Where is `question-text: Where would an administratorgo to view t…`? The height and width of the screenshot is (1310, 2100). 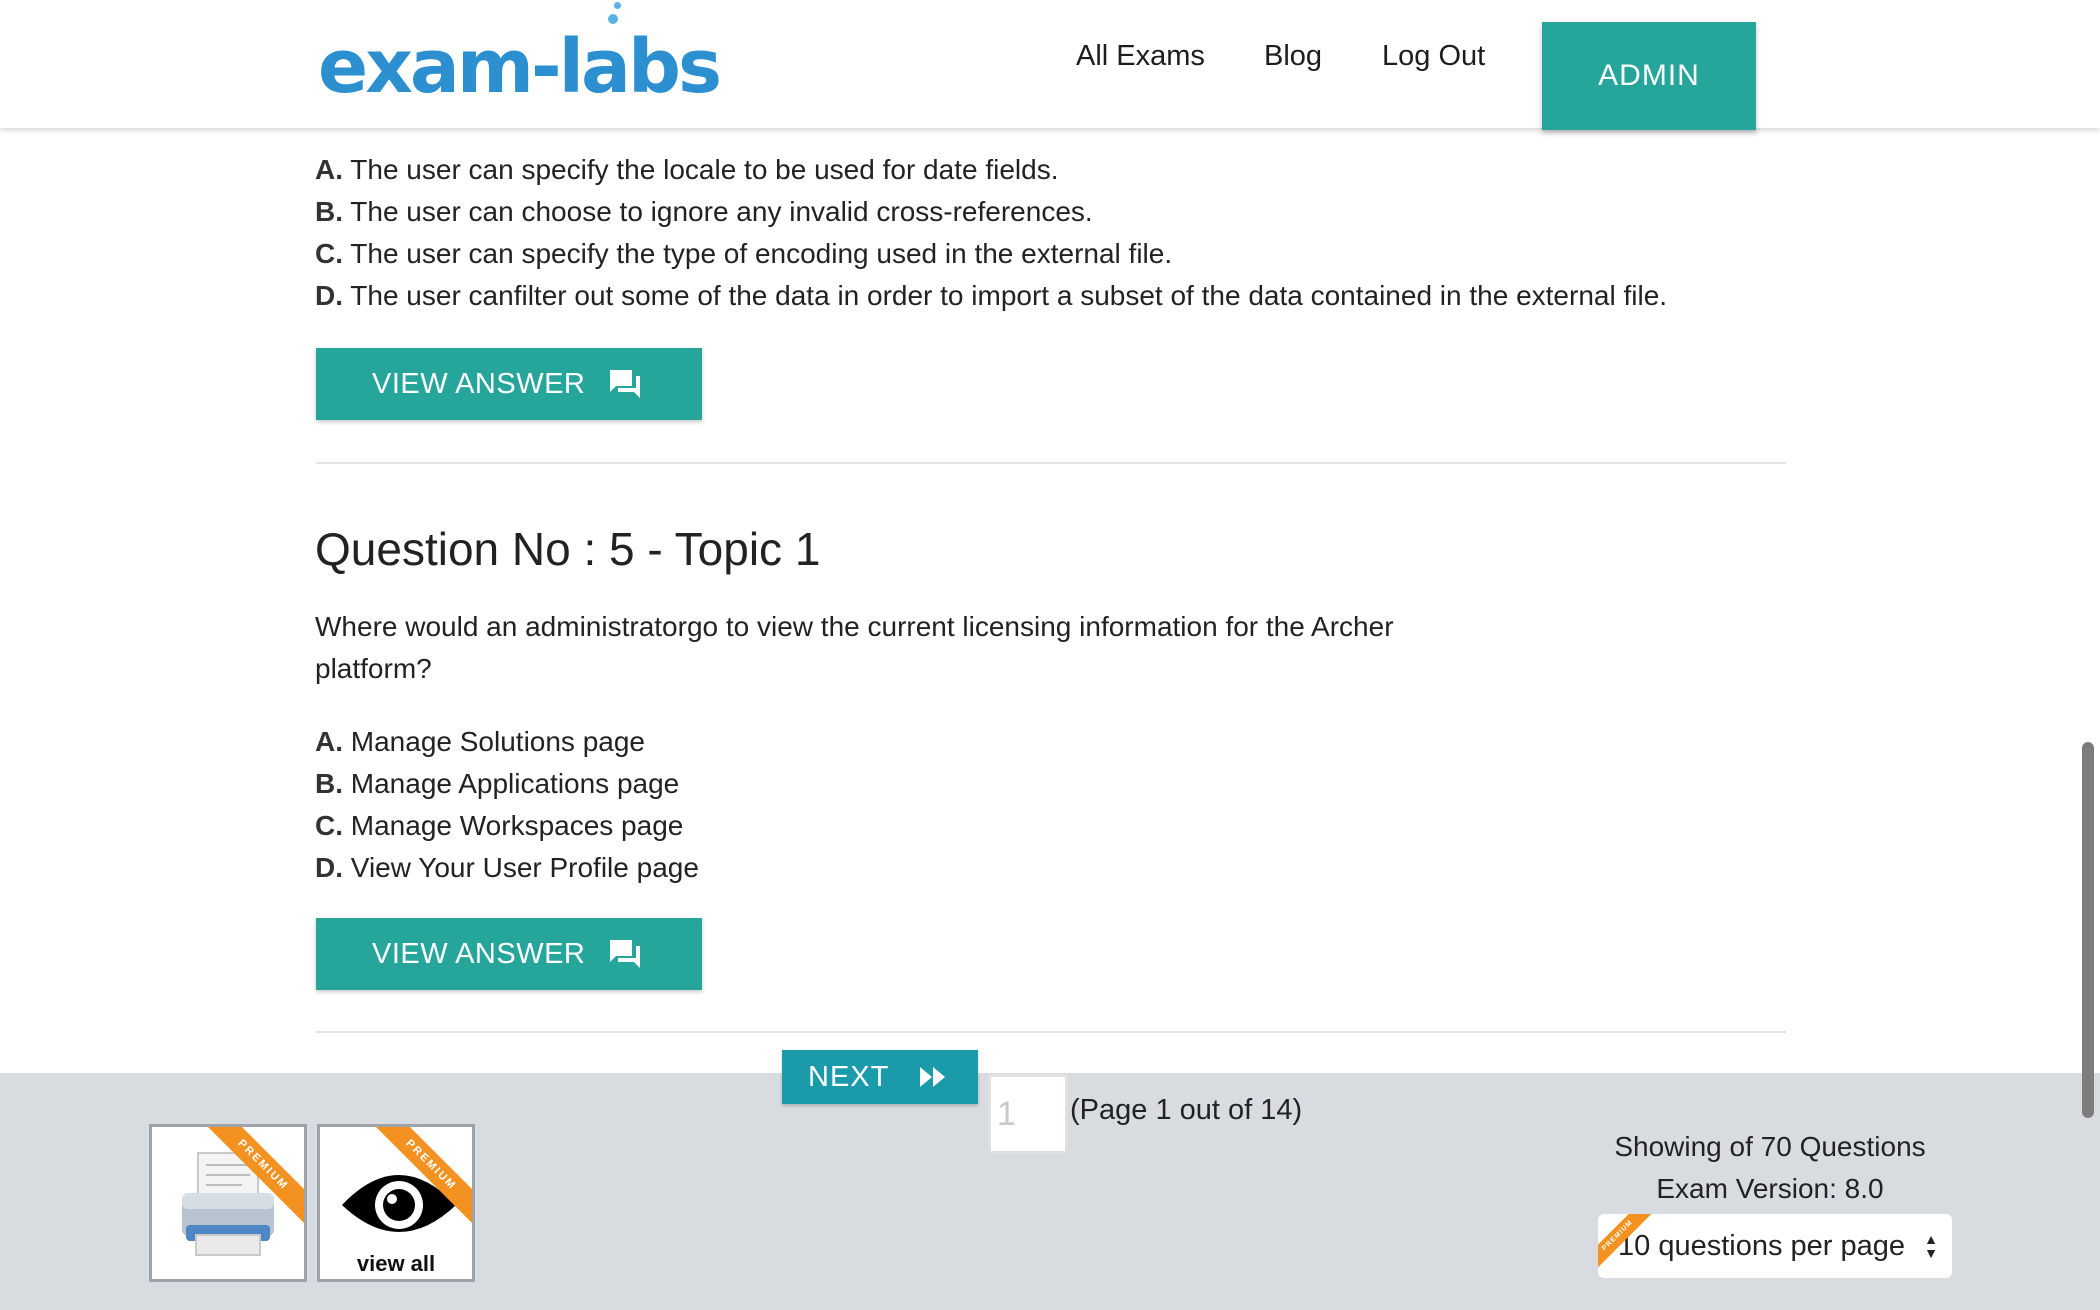
question-text: Where would an administratorgo to view t… is located at coordinates (854, 647).